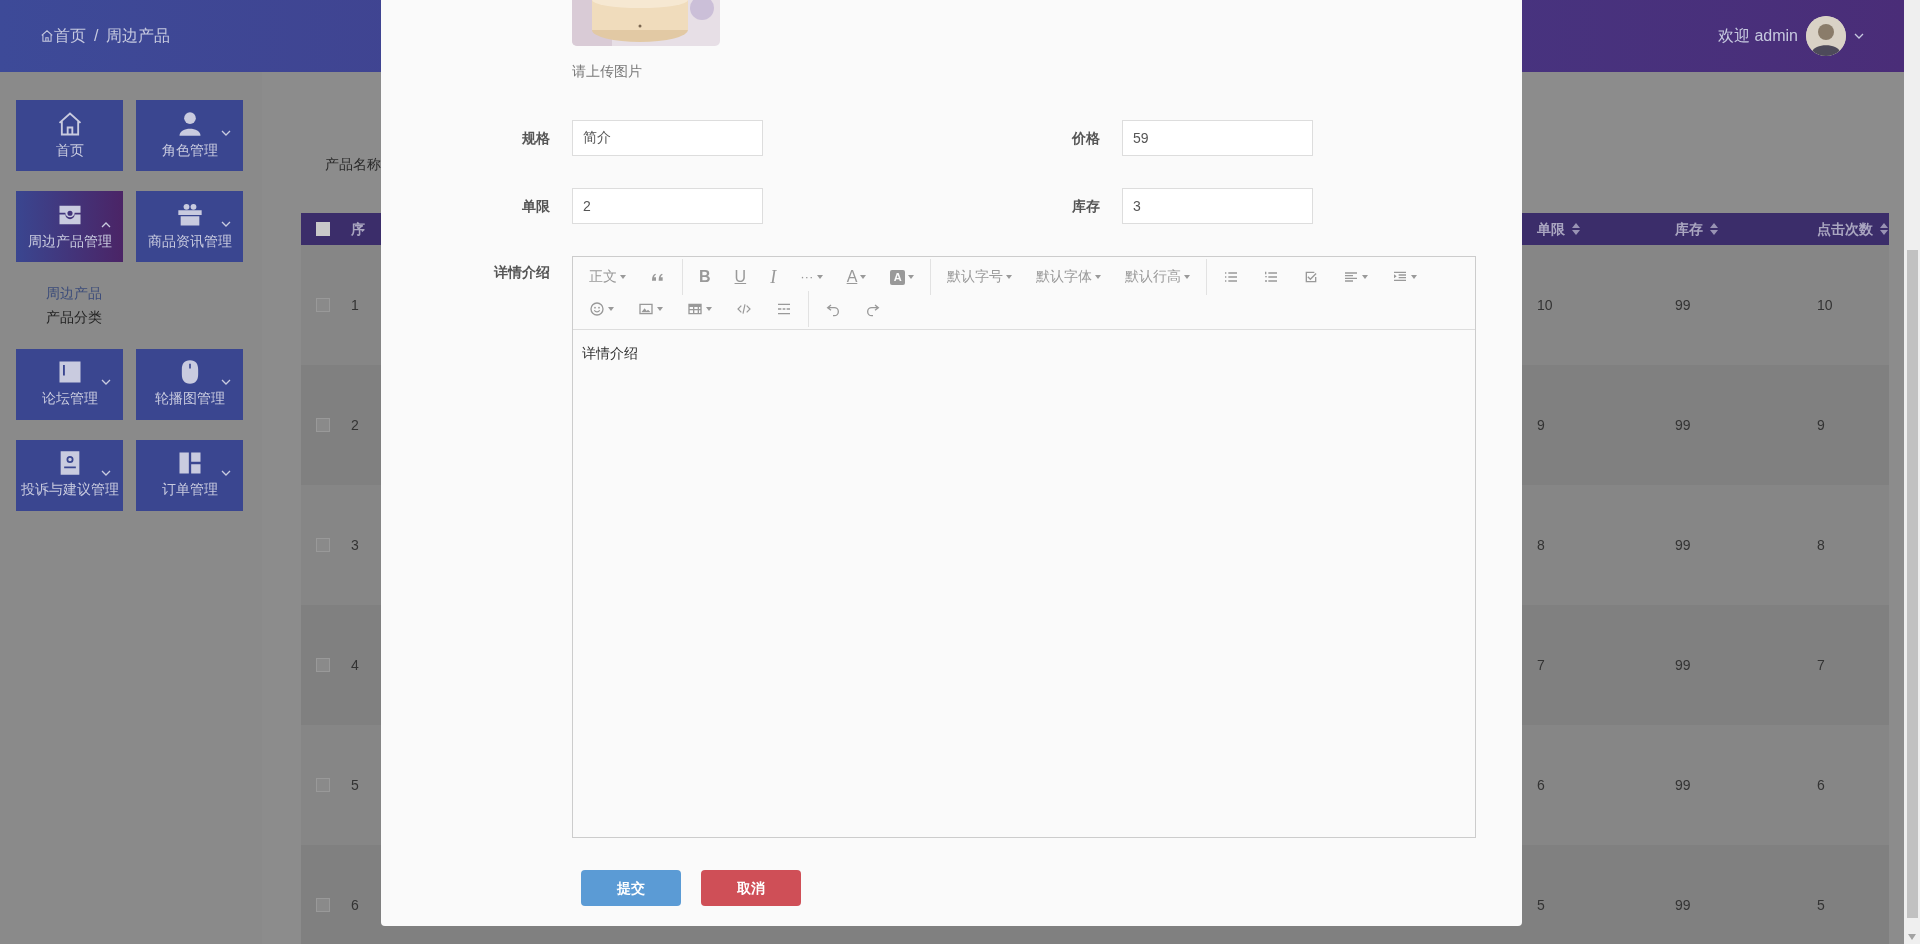 This screenshot has width=1920, height=944. I want to click on submenu-link: 产品分类, so click(144, 318).